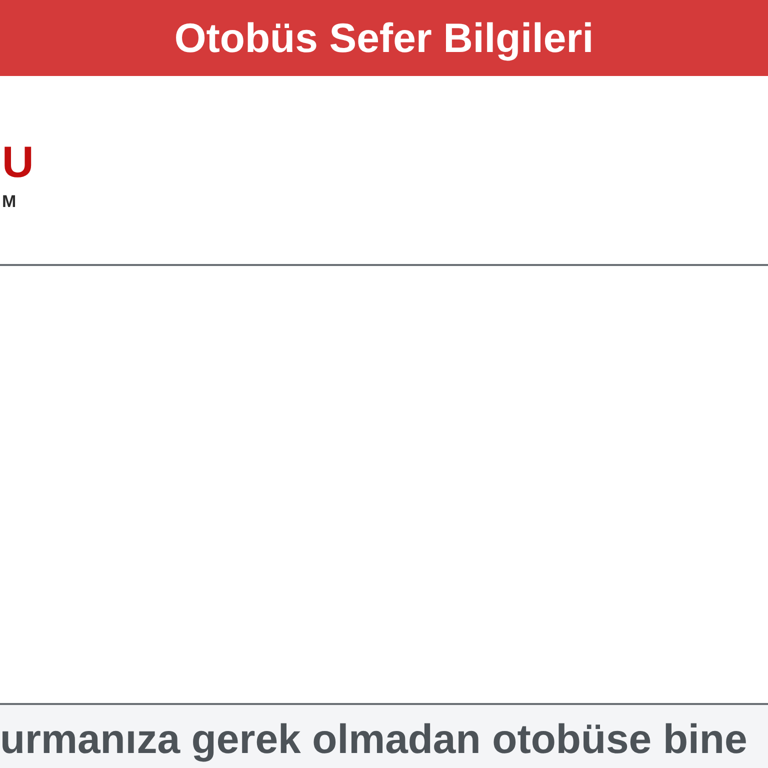 The width and height of the screenshot is (768, 768). I want to click on logo-subtext: M, so click(9, 201).